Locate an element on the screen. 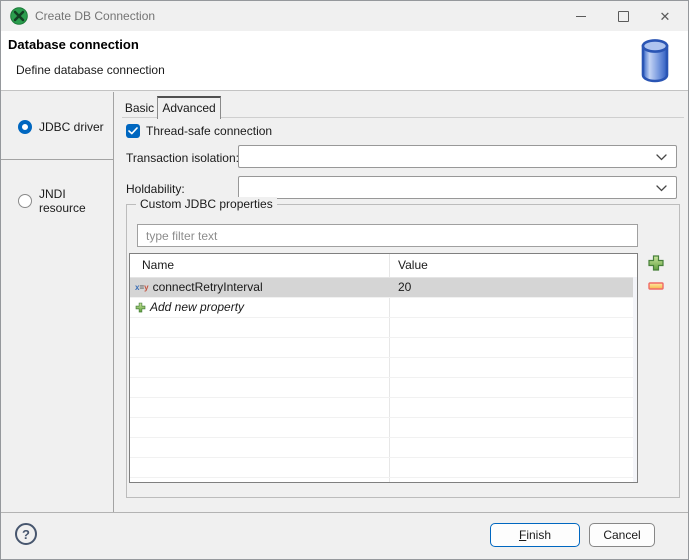 Image resolution: width=689 pixels, height=560 pixels. add-property-cell: Add new property is located at coordinates (187, 307).